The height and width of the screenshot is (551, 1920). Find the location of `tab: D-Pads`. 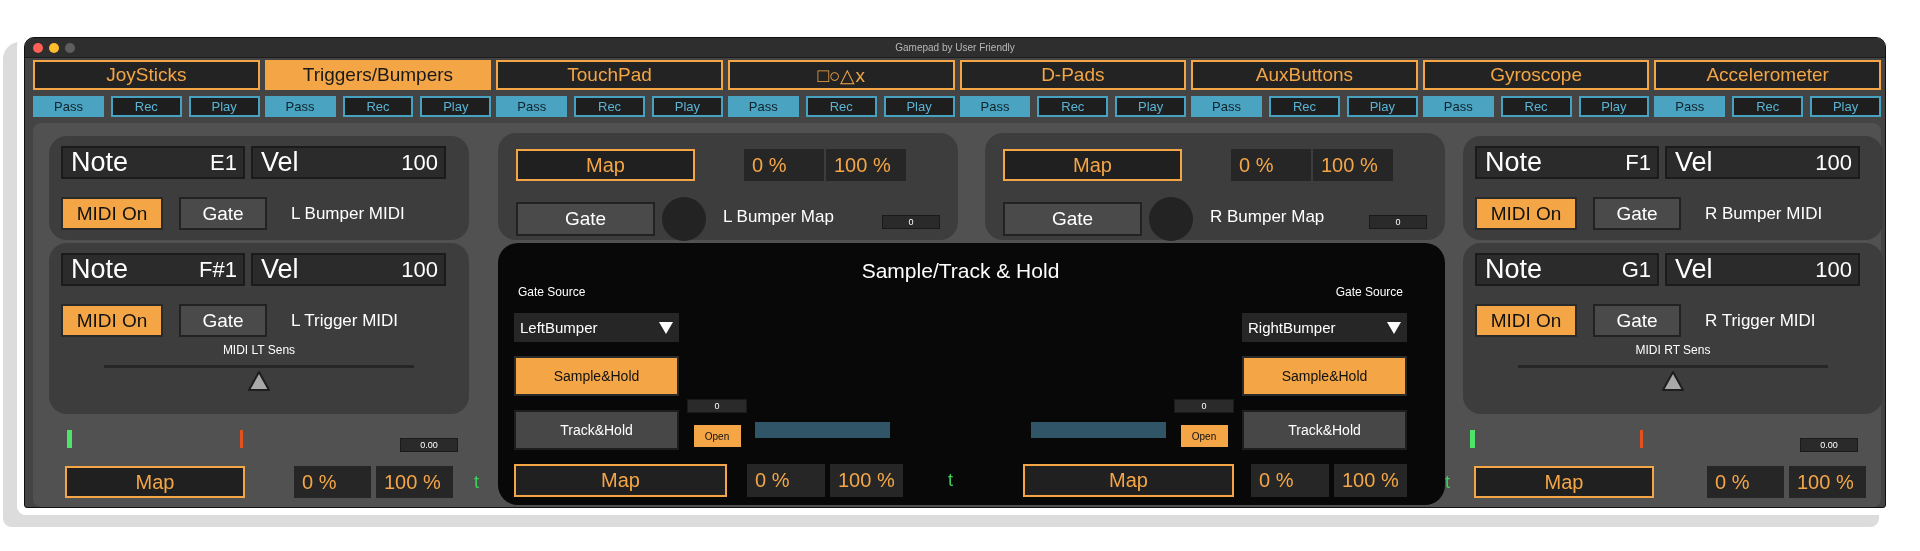

tab: D-Pads is located at coordinates (1073, 75).